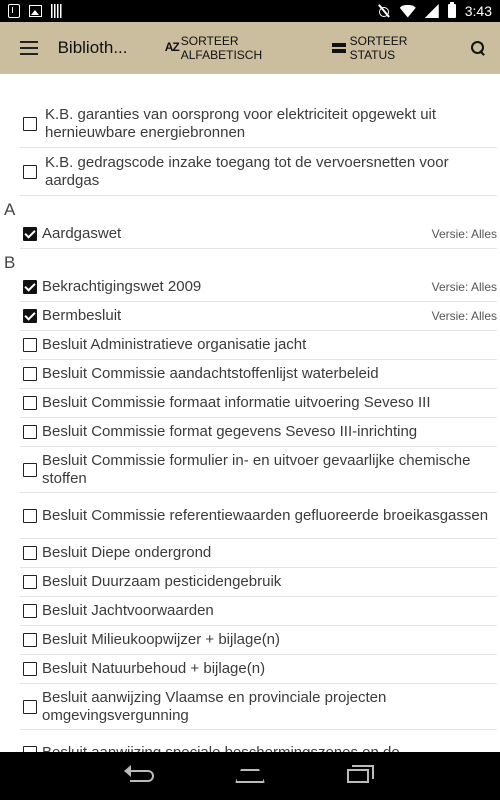  I want to click on status-bar: 3:43, so click(250, 11).